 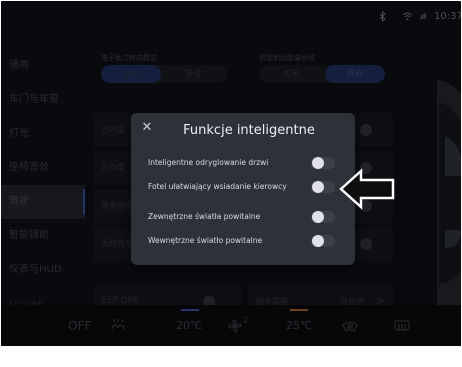 I want to click on option-easy-entry-seat: Fotel ułatwiający wsiadanie kierowcy, so click(x=243, y=188).